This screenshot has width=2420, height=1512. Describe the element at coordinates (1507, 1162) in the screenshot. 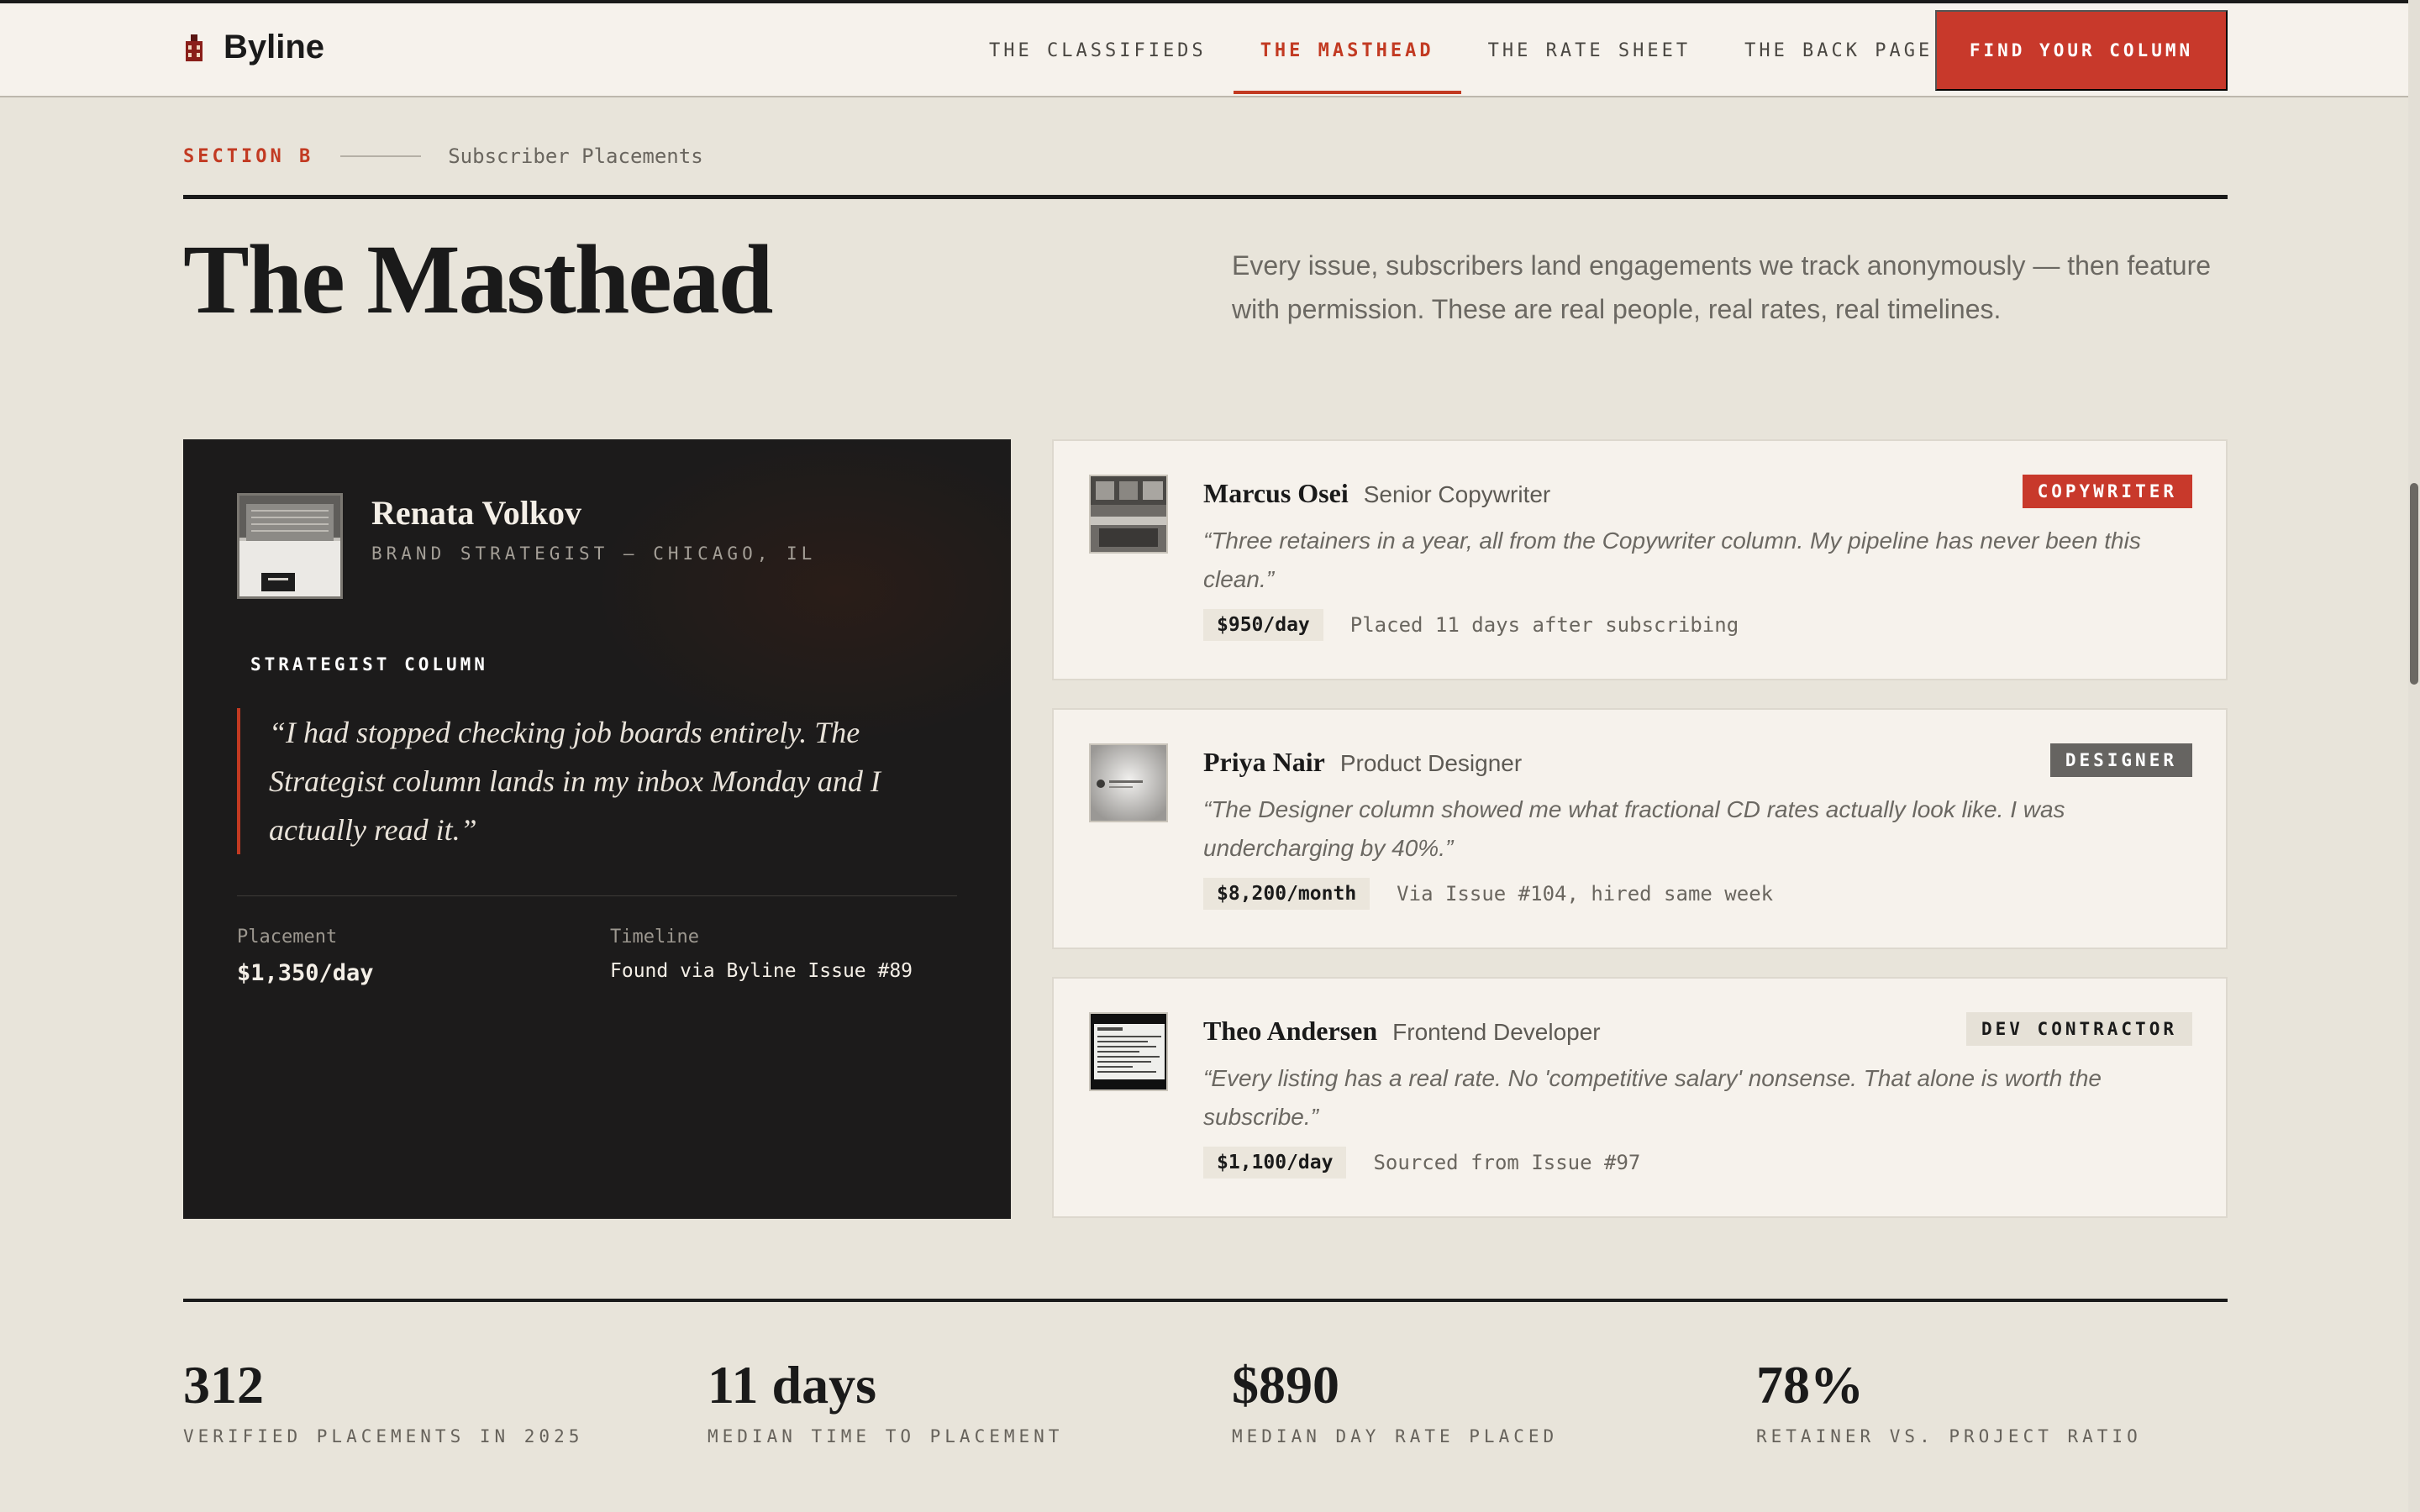

I see `placement-note: Sourced from Issue #97` at that location.